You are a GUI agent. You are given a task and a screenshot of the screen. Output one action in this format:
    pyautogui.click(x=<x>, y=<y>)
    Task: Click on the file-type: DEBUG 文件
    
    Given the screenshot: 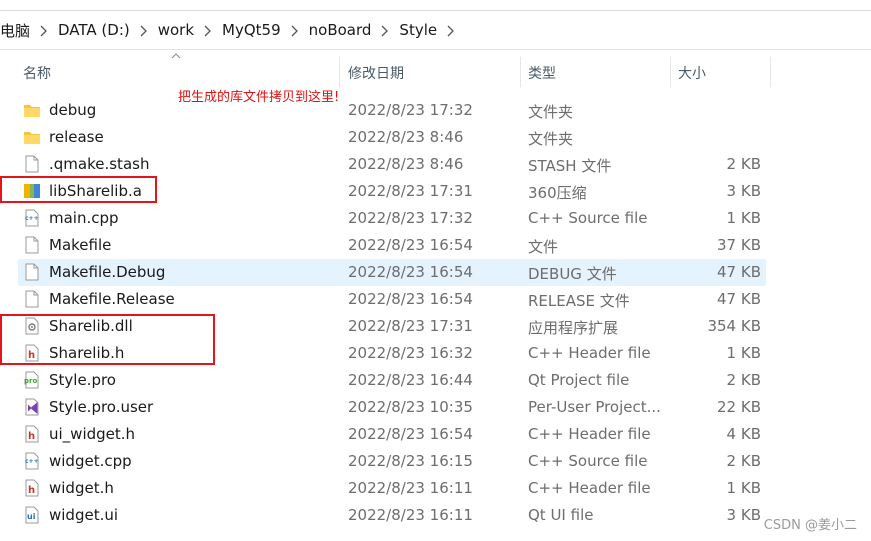 What is the action you would take?
    pyautogui.click(x=572, y=274)
    